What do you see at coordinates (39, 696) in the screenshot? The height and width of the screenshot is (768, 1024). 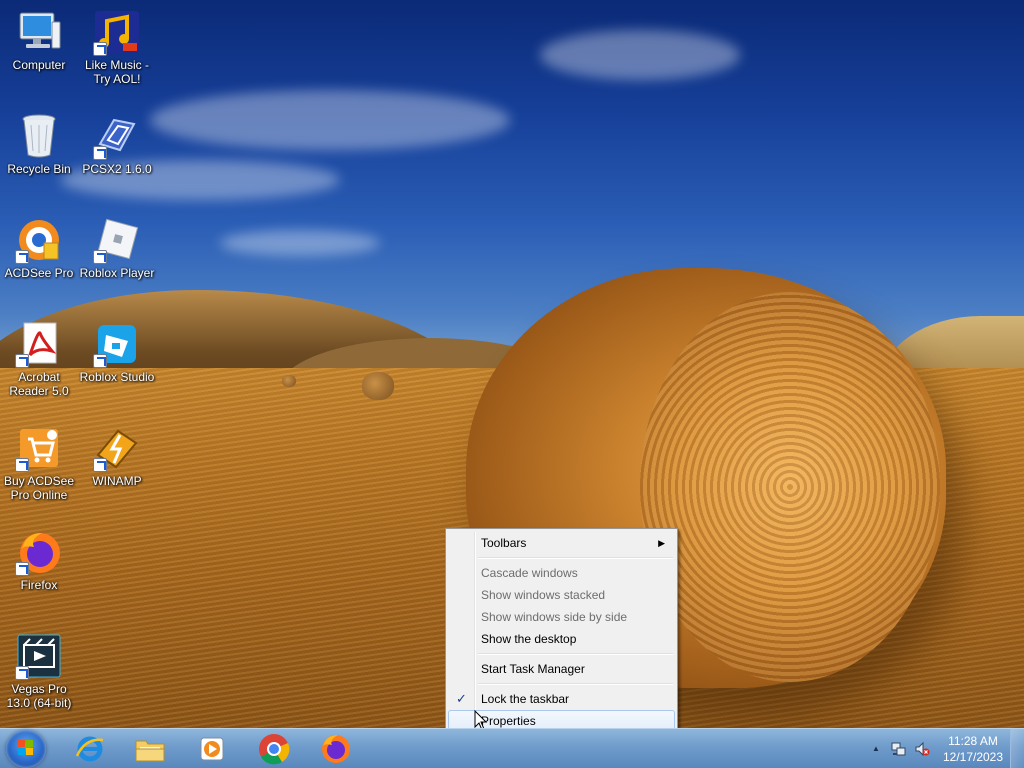 I see `desktop-icon-label: Vegas Pro 13.0 (64-bit)` at bounding box center [39, 696].